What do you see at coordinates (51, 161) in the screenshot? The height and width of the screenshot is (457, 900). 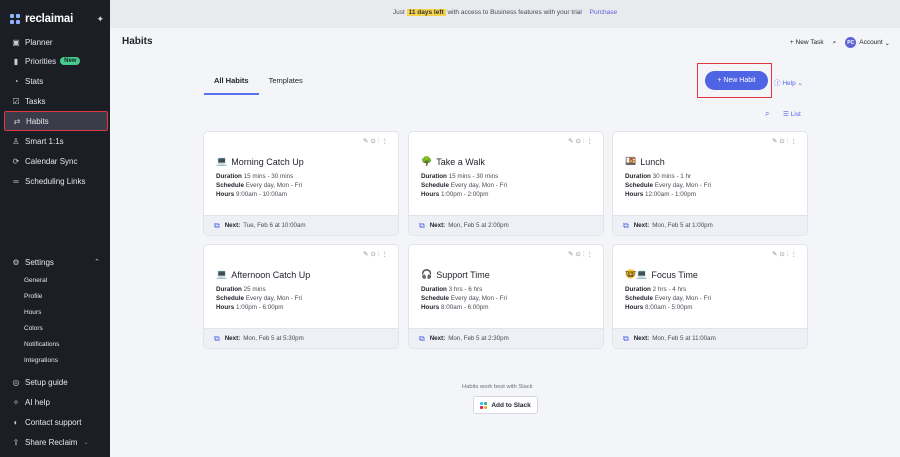 I see `sidebar-item-label: Calendar Sync` at bounding box center [51, 161].